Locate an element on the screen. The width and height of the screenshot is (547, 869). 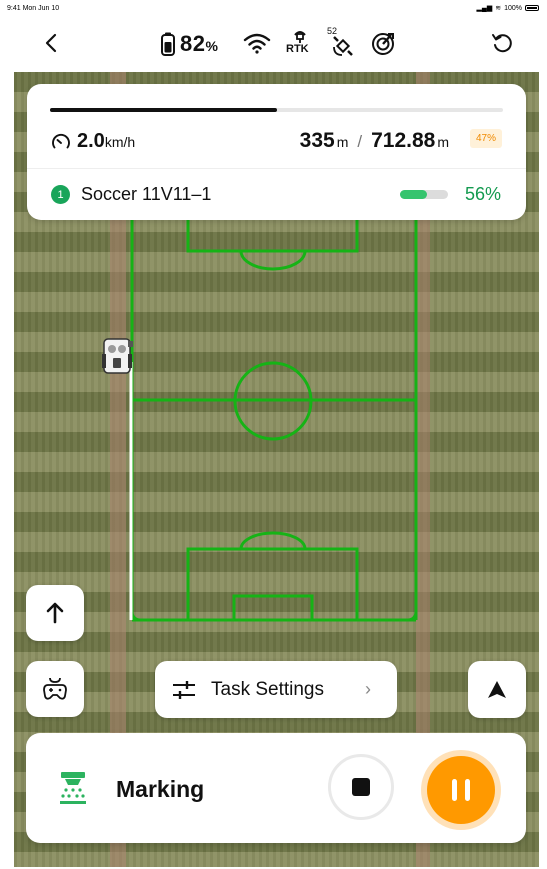
status-right: ▂▄▆ ≋ 100% is located at coordinates (507, 8).